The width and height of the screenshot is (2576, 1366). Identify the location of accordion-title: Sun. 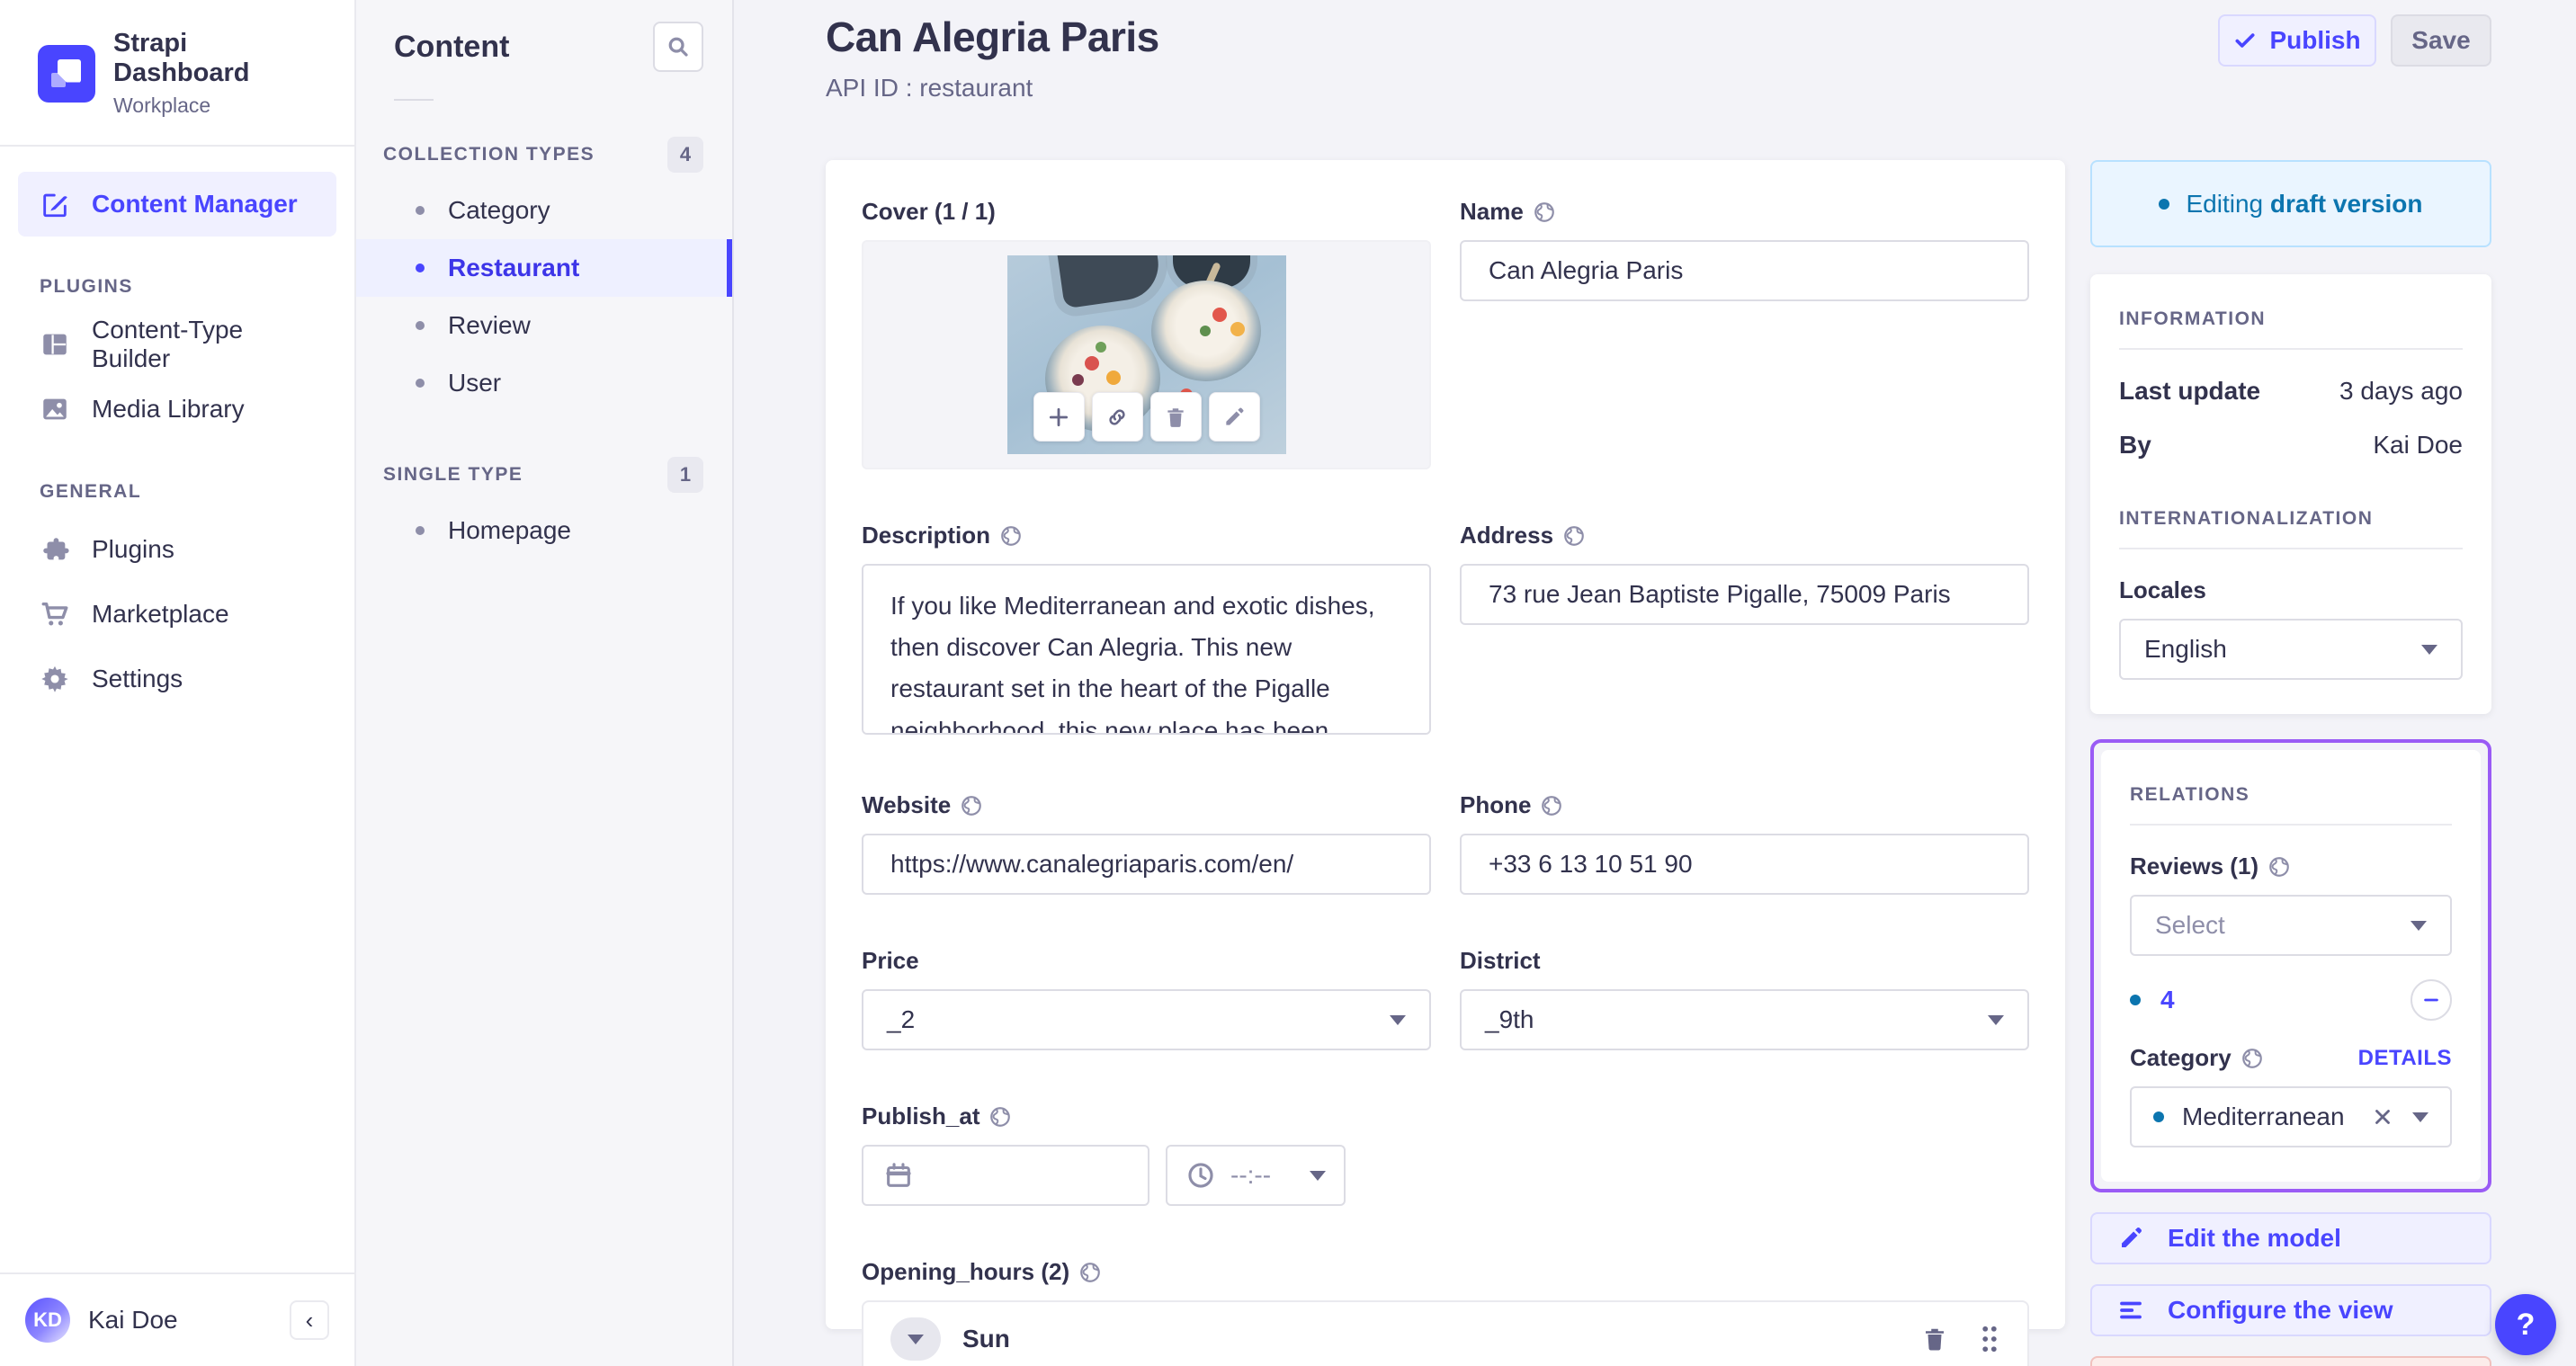
(1431, 1339).